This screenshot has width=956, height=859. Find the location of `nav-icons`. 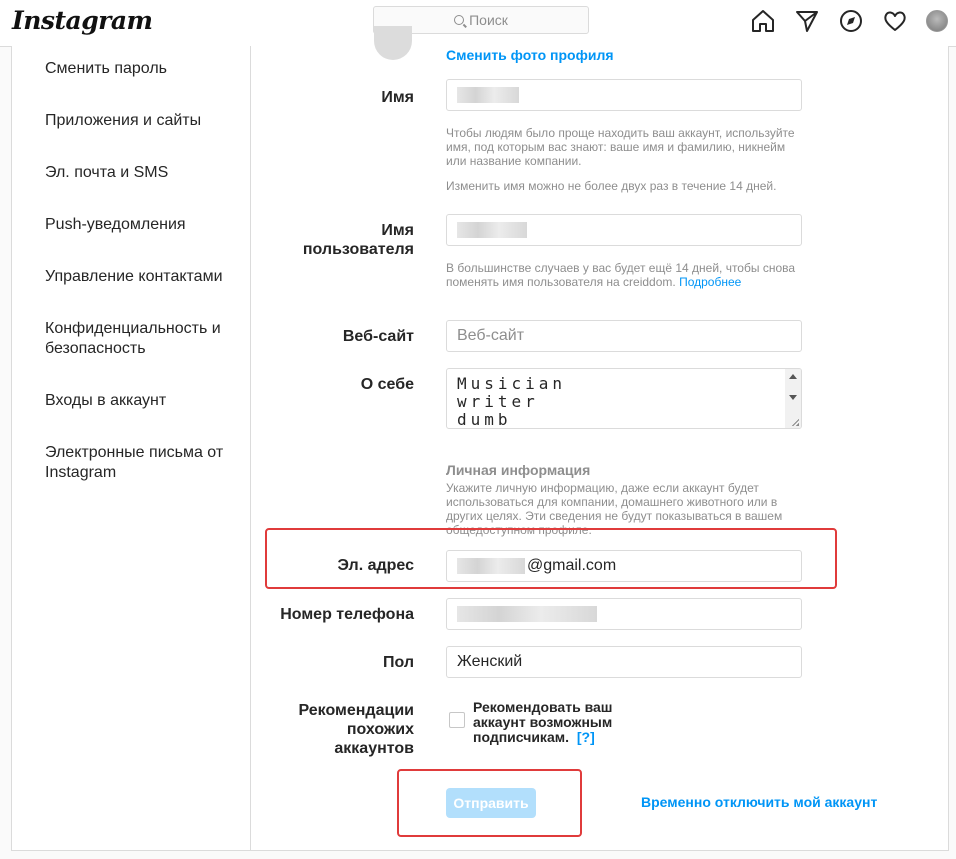

nav-icons is located at coordinates (840, 21).